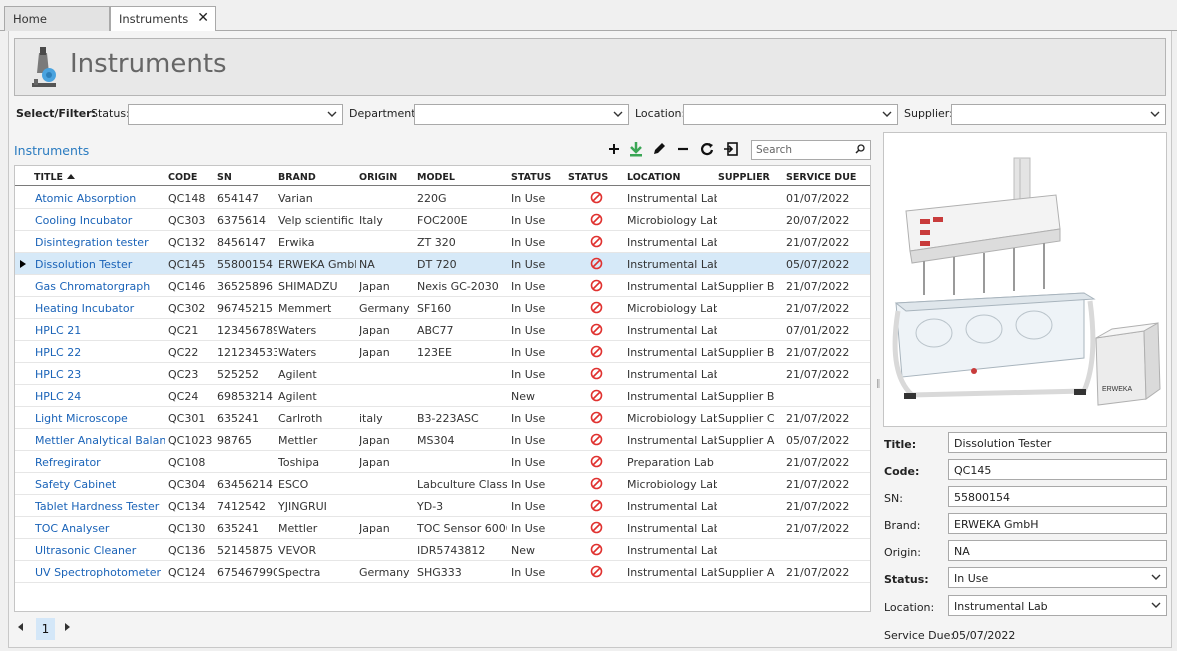 This screenshot has height=651, width=1177. I want to click on edit-icon, so click(659, 149).